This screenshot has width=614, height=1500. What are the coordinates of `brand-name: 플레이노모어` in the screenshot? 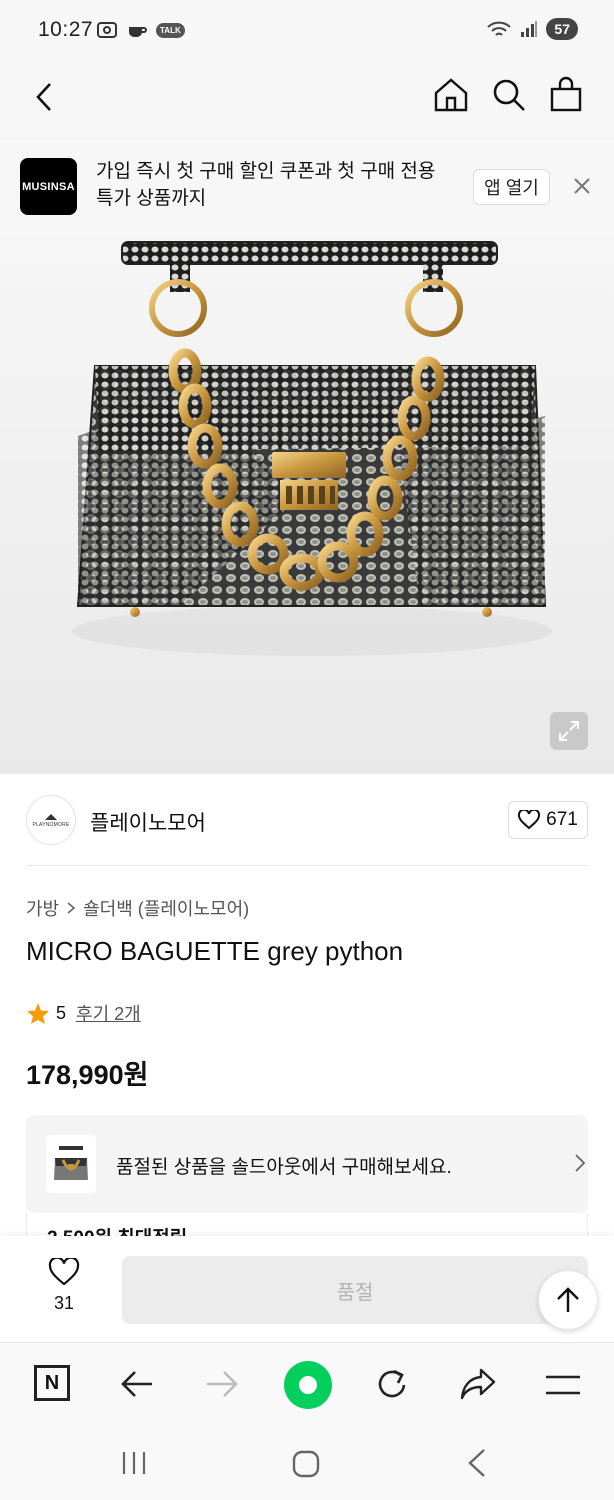 It's located at (148, 822).